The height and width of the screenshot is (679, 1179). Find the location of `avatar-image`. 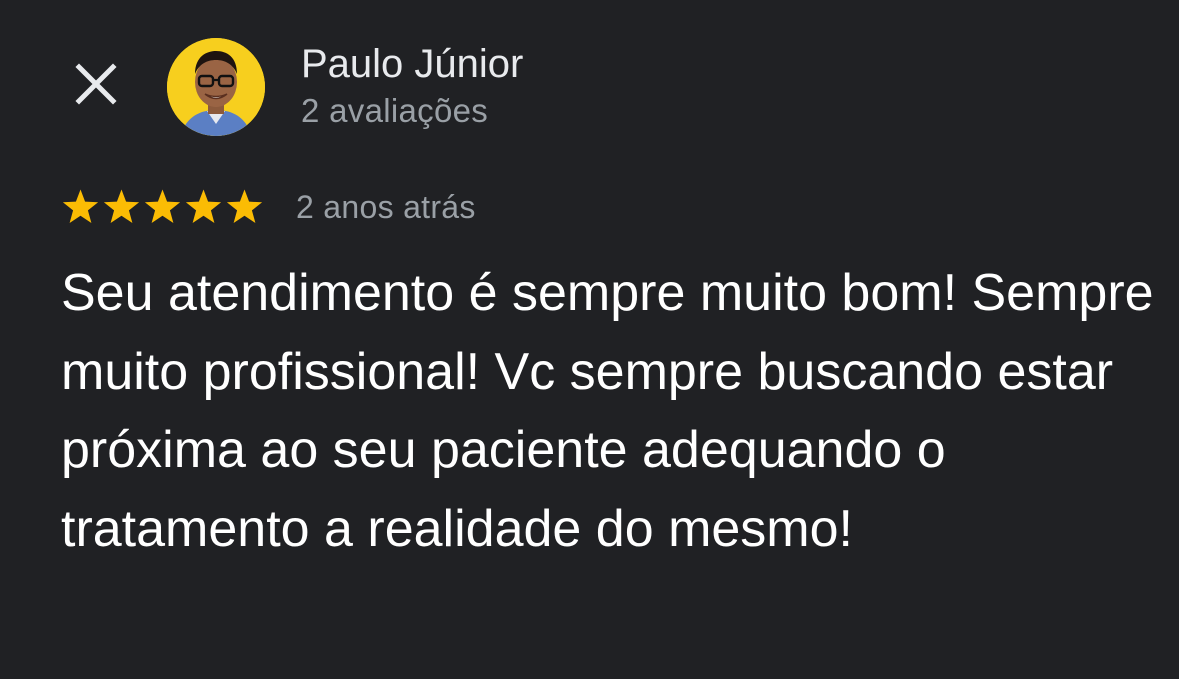

avatar-image is located at coordinates (216, 87).